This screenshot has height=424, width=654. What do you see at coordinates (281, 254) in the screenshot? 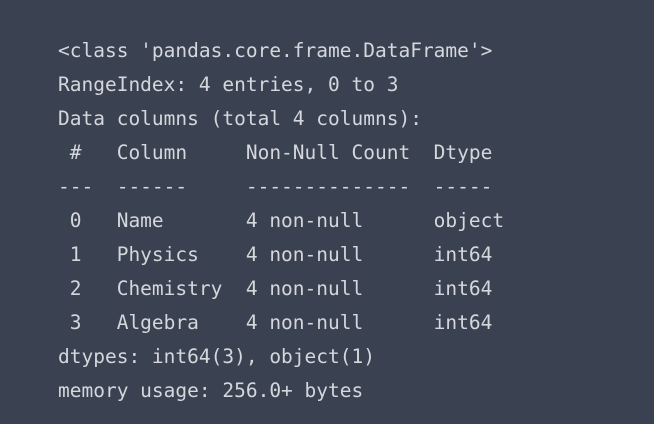
I see `table-row: 1 Physics 4 non-null int64` at bounding box center [281, 254].